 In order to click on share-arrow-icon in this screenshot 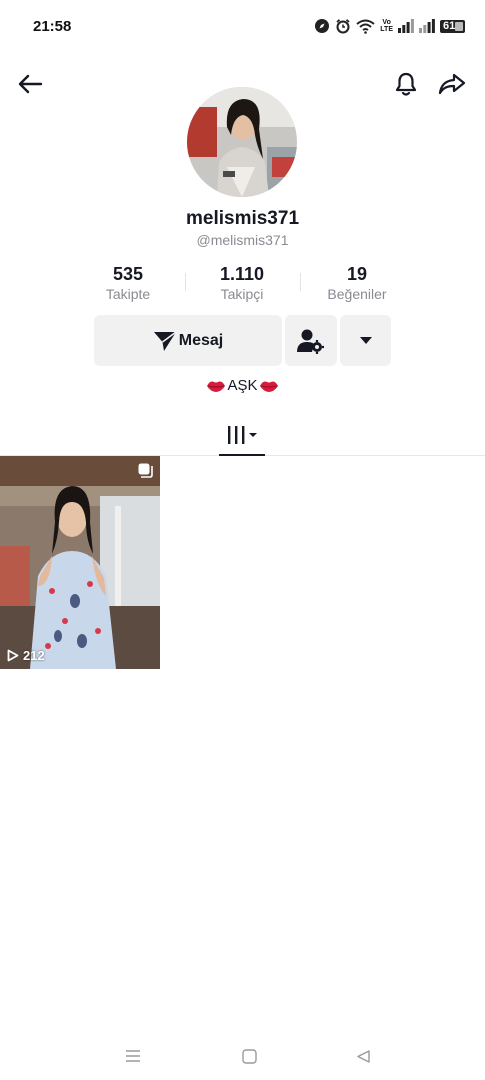, I will do `click(452, 84)`.